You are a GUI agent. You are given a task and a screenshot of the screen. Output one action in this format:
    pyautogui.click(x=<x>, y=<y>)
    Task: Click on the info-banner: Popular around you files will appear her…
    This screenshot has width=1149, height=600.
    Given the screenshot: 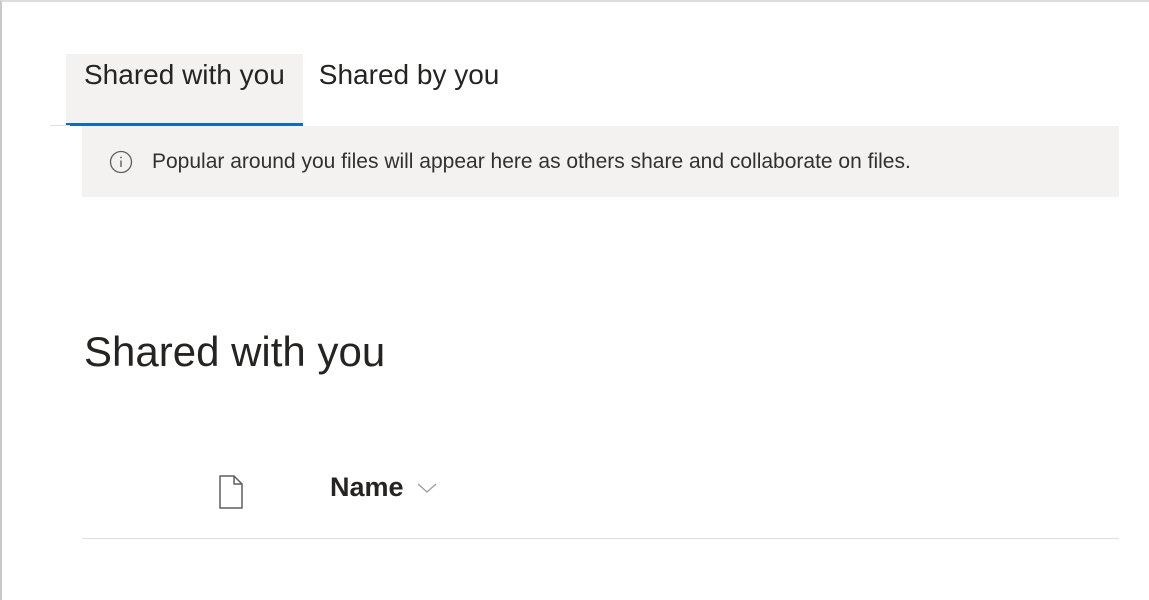 What is the action you would take?
    pyautogui.click(x=600, y=161)
    